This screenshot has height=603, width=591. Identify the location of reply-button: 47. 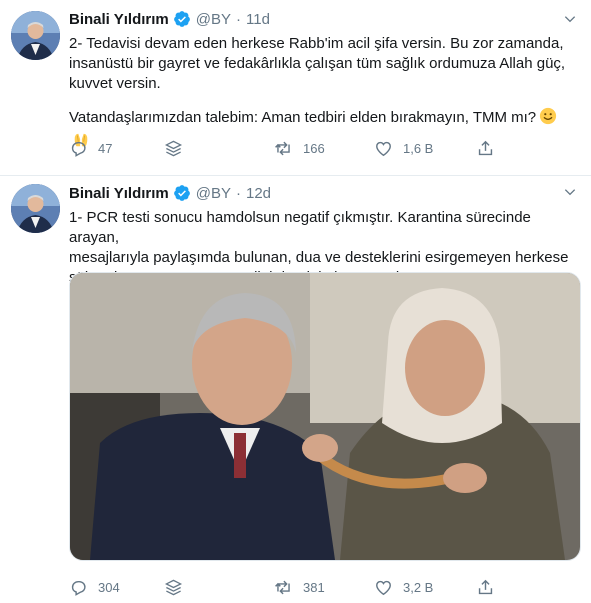
(90, 148).